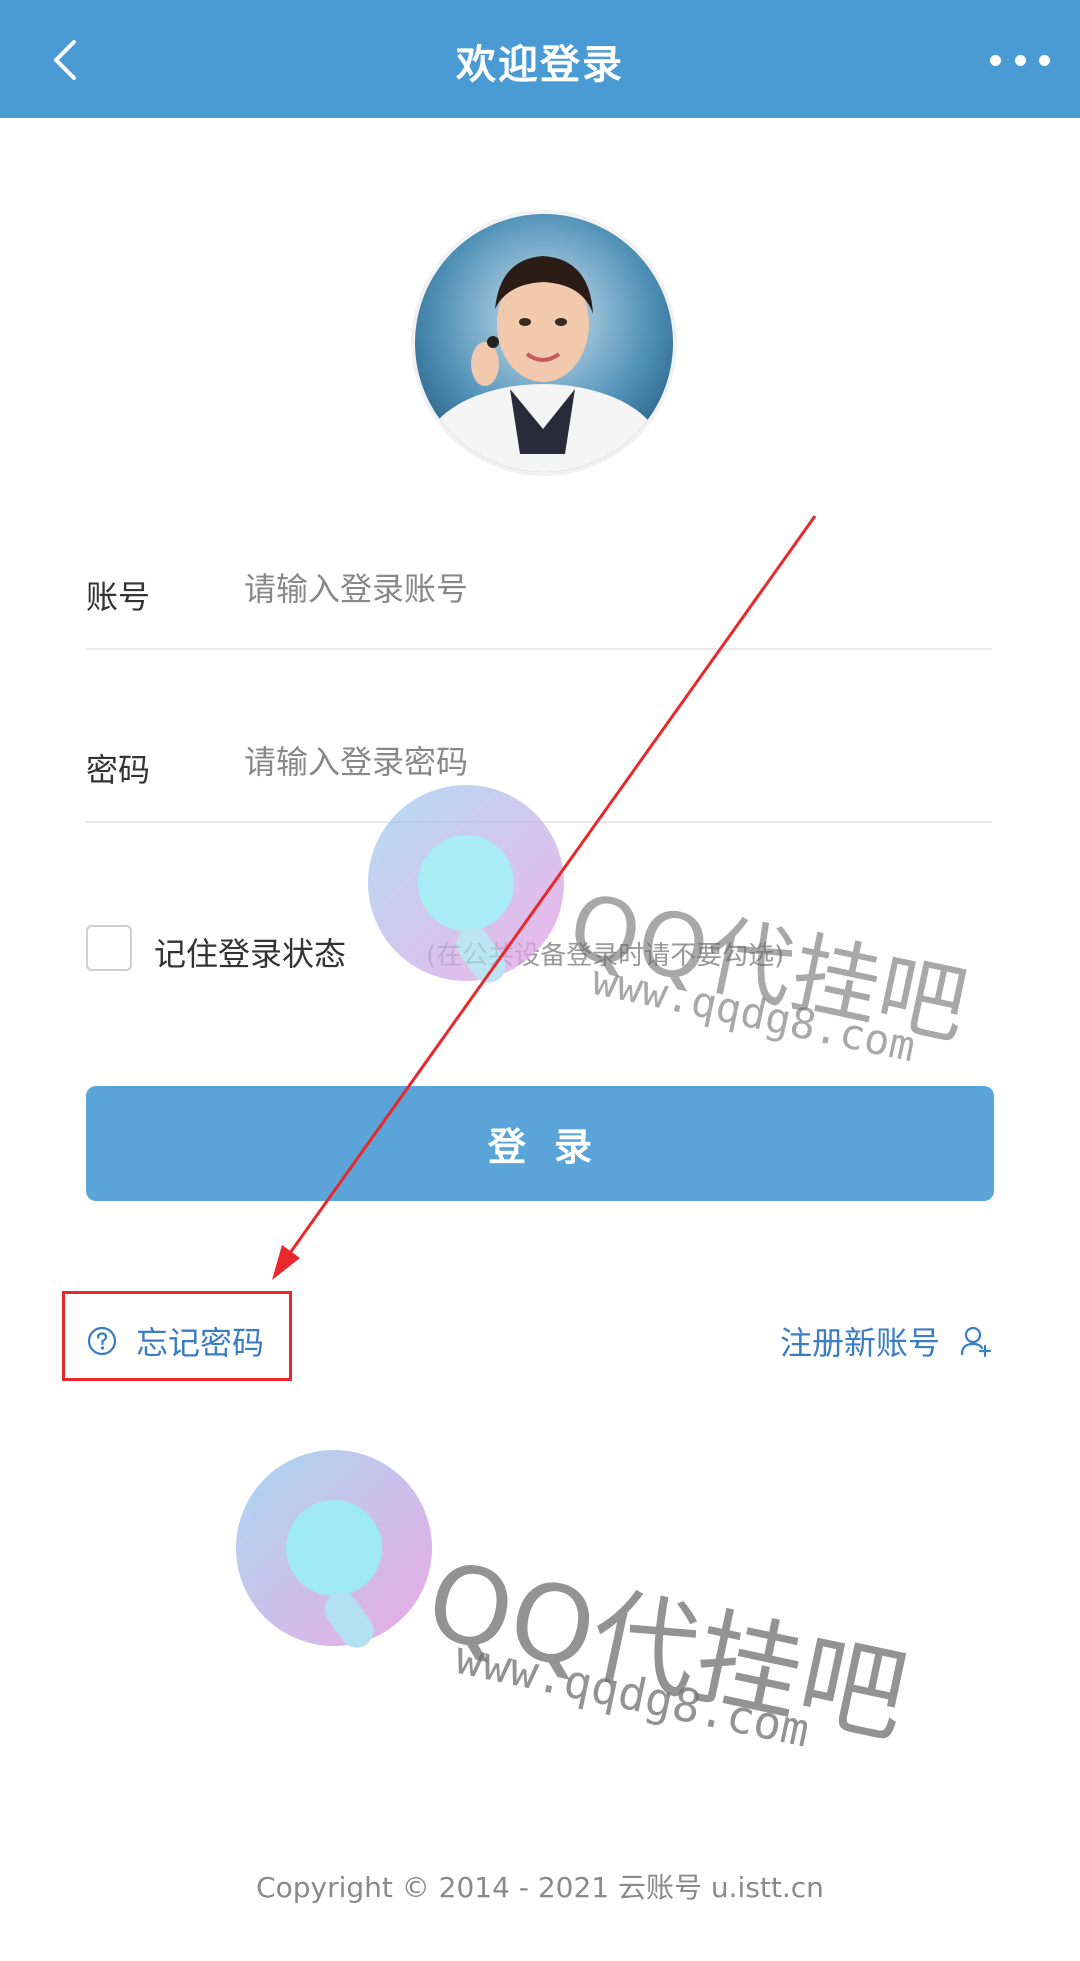 The width and height of the screenshot is (1080, 1961). I want to click on more-horizontal-icon, so click(995, 60).